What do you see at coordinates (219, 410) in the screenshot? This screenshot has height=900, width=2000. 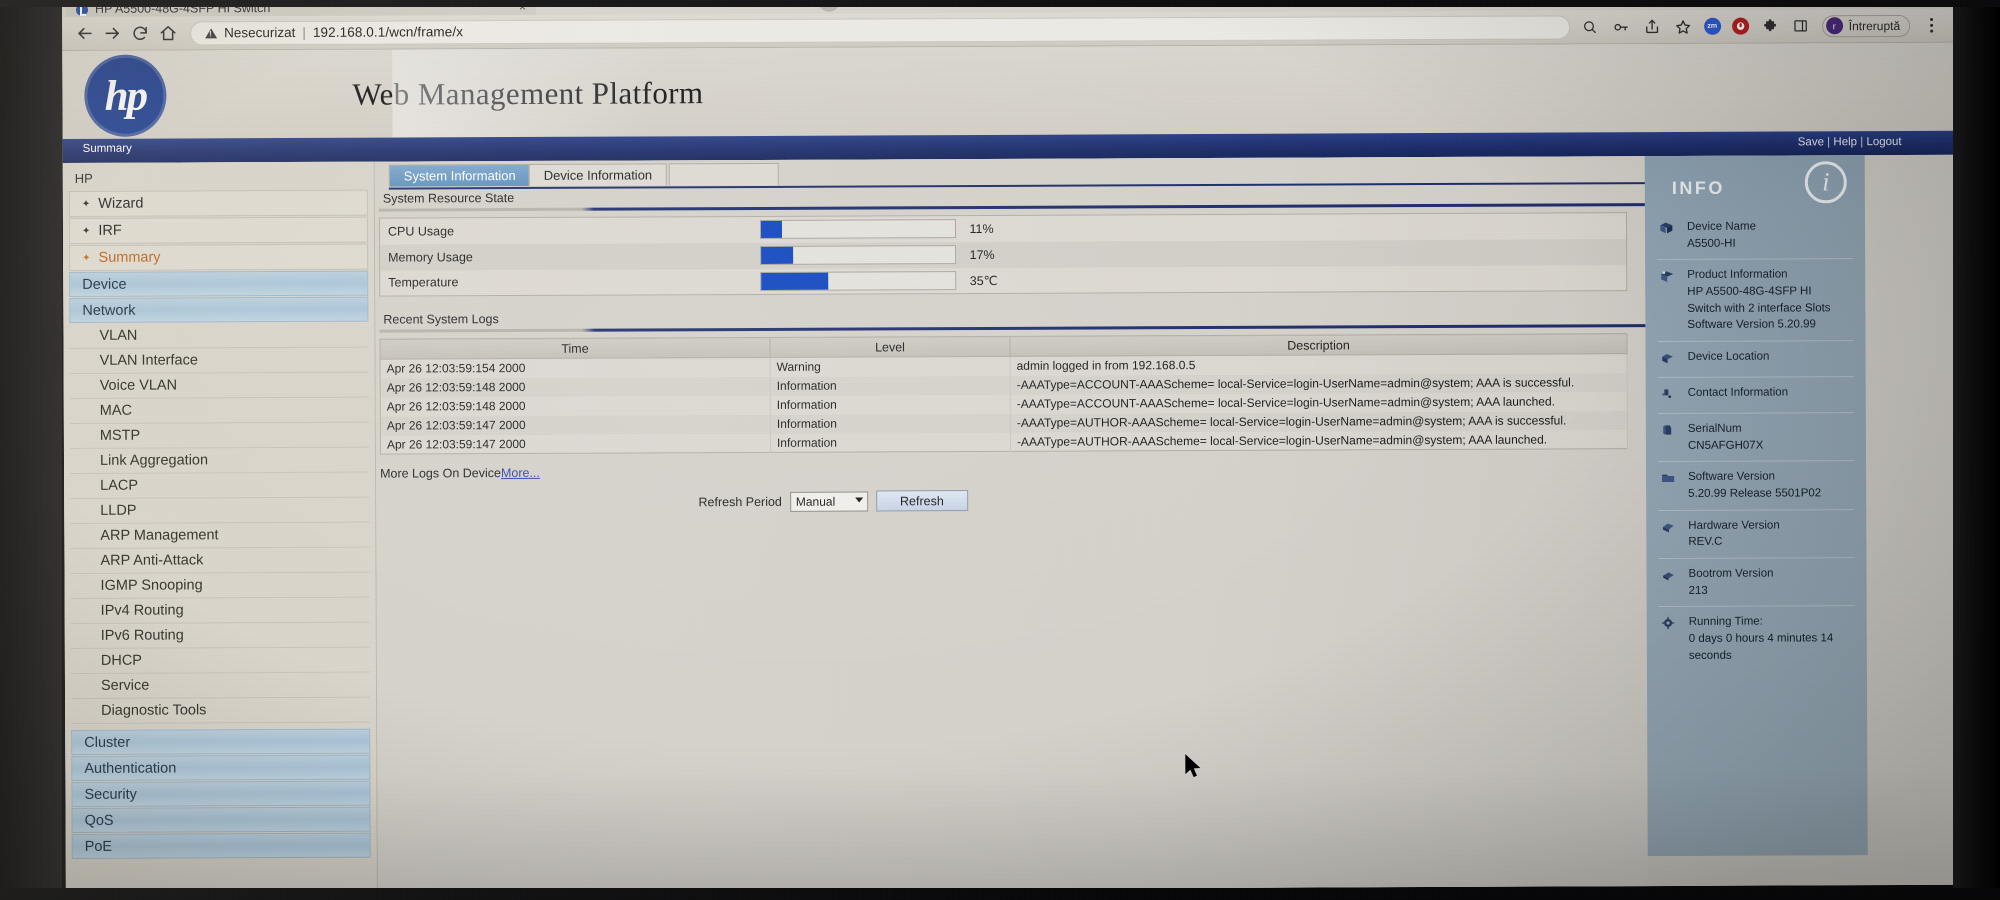 I see `sidebar-item-mac: MAC` at bounding box center [219, 410].